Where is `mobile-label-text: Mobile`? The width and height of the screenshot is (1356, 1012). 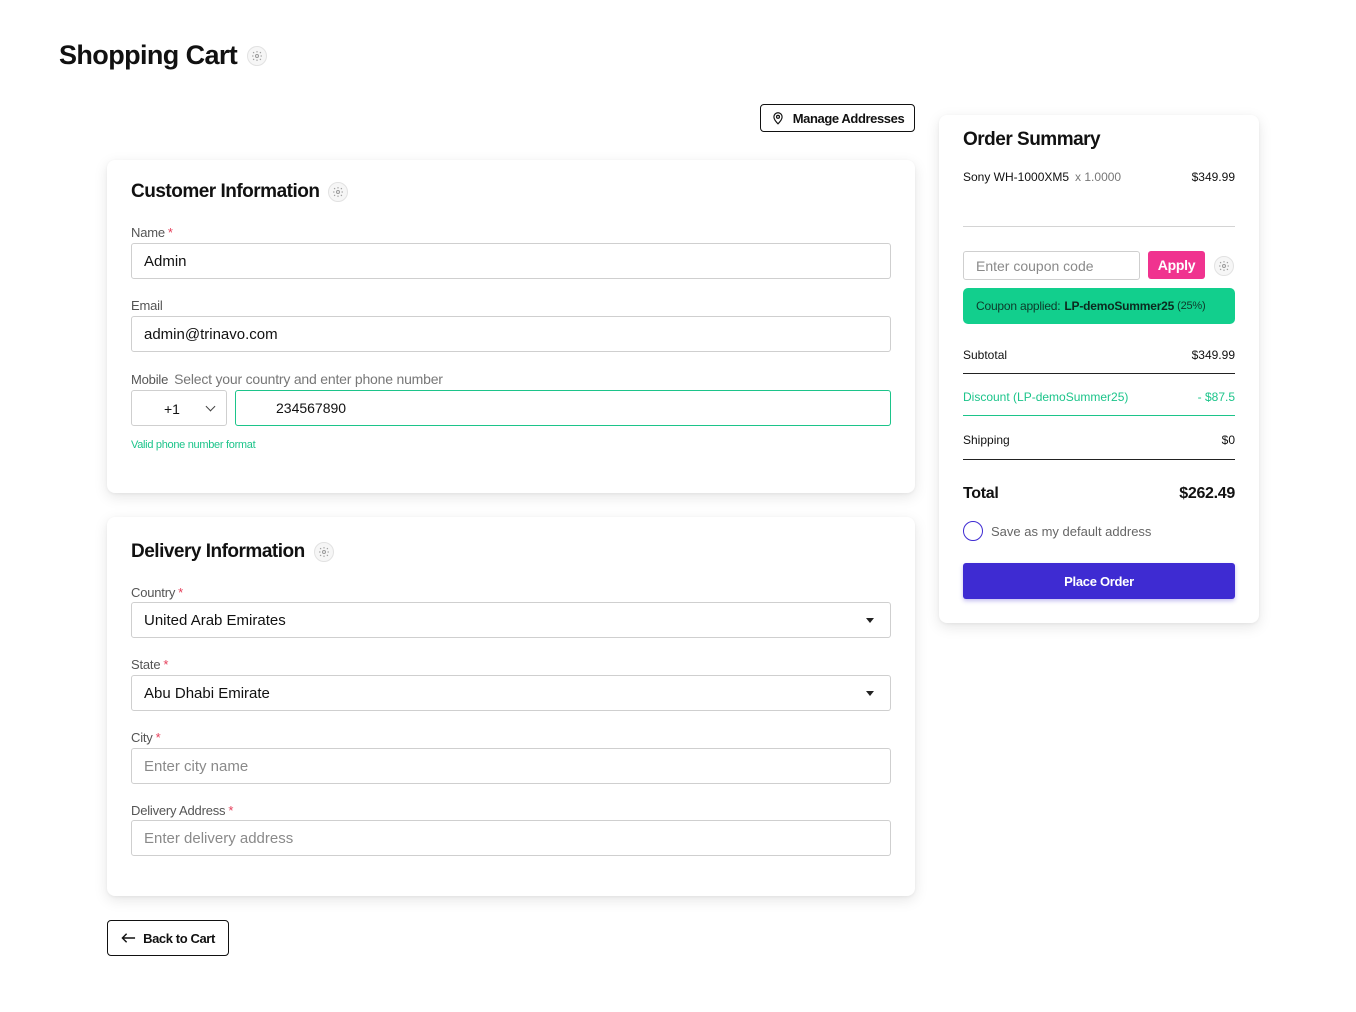
mobile-label-text: Mobile is located at coordinates (150, 379).